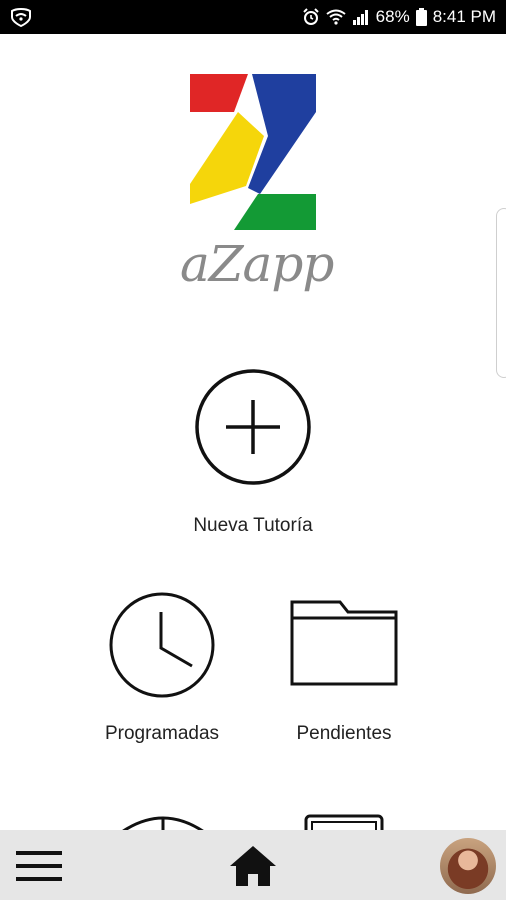  I want to click on status-bar: 68% 8:41 PM, so click(253, 17).